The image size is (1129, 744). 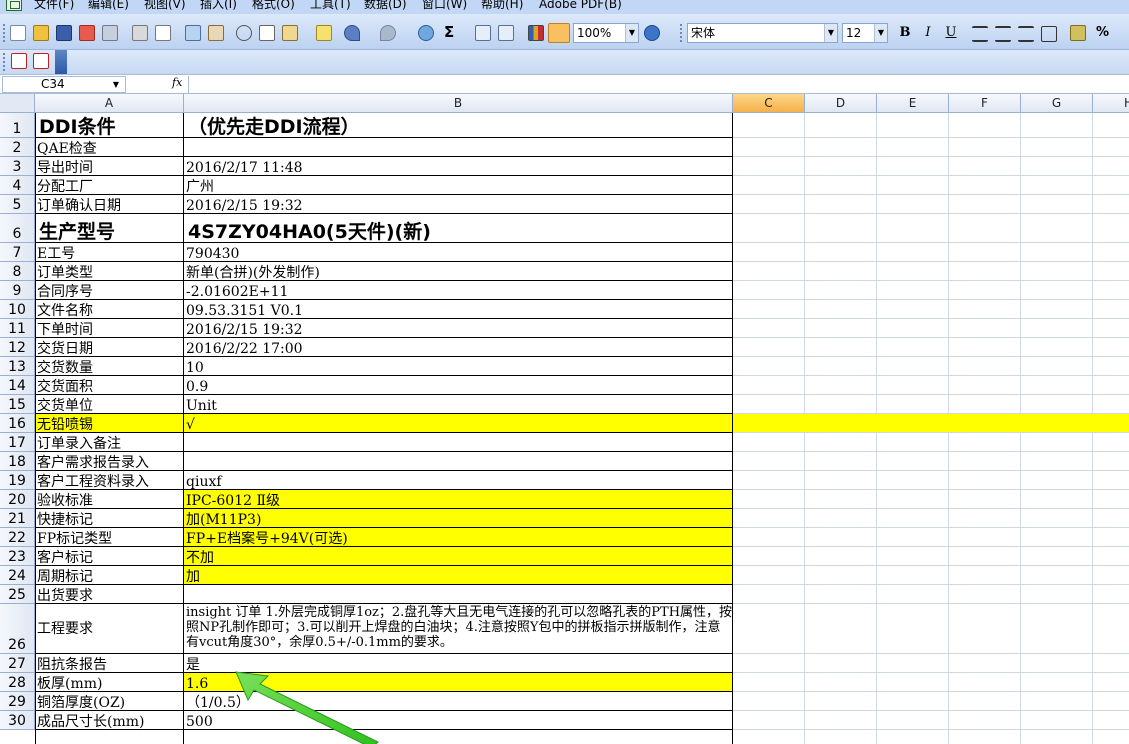 I want to click on cell-b: 2016/2/22 17:00, so click(x=458, y=347).